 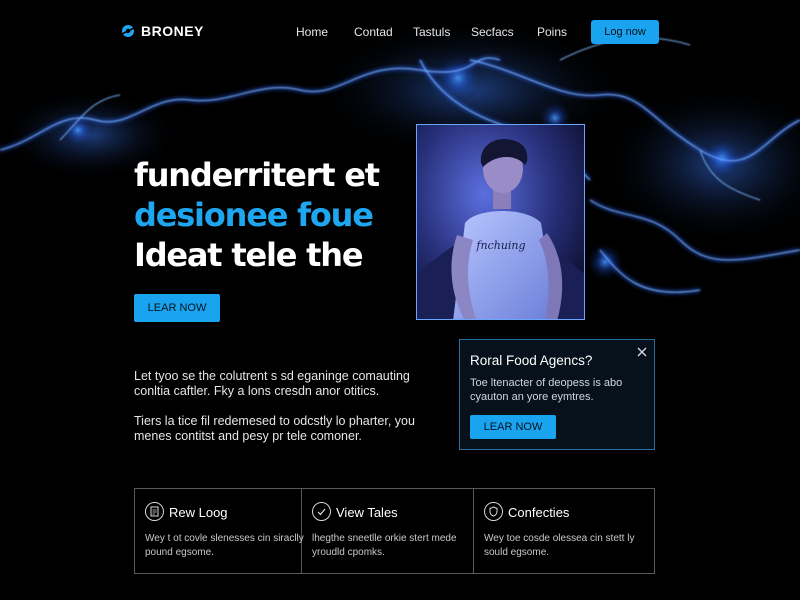 What do you see at coordinates (552, 32) in the screenshot?
I see `nav-link-poins: Poins` at bounding box center [552, 32].